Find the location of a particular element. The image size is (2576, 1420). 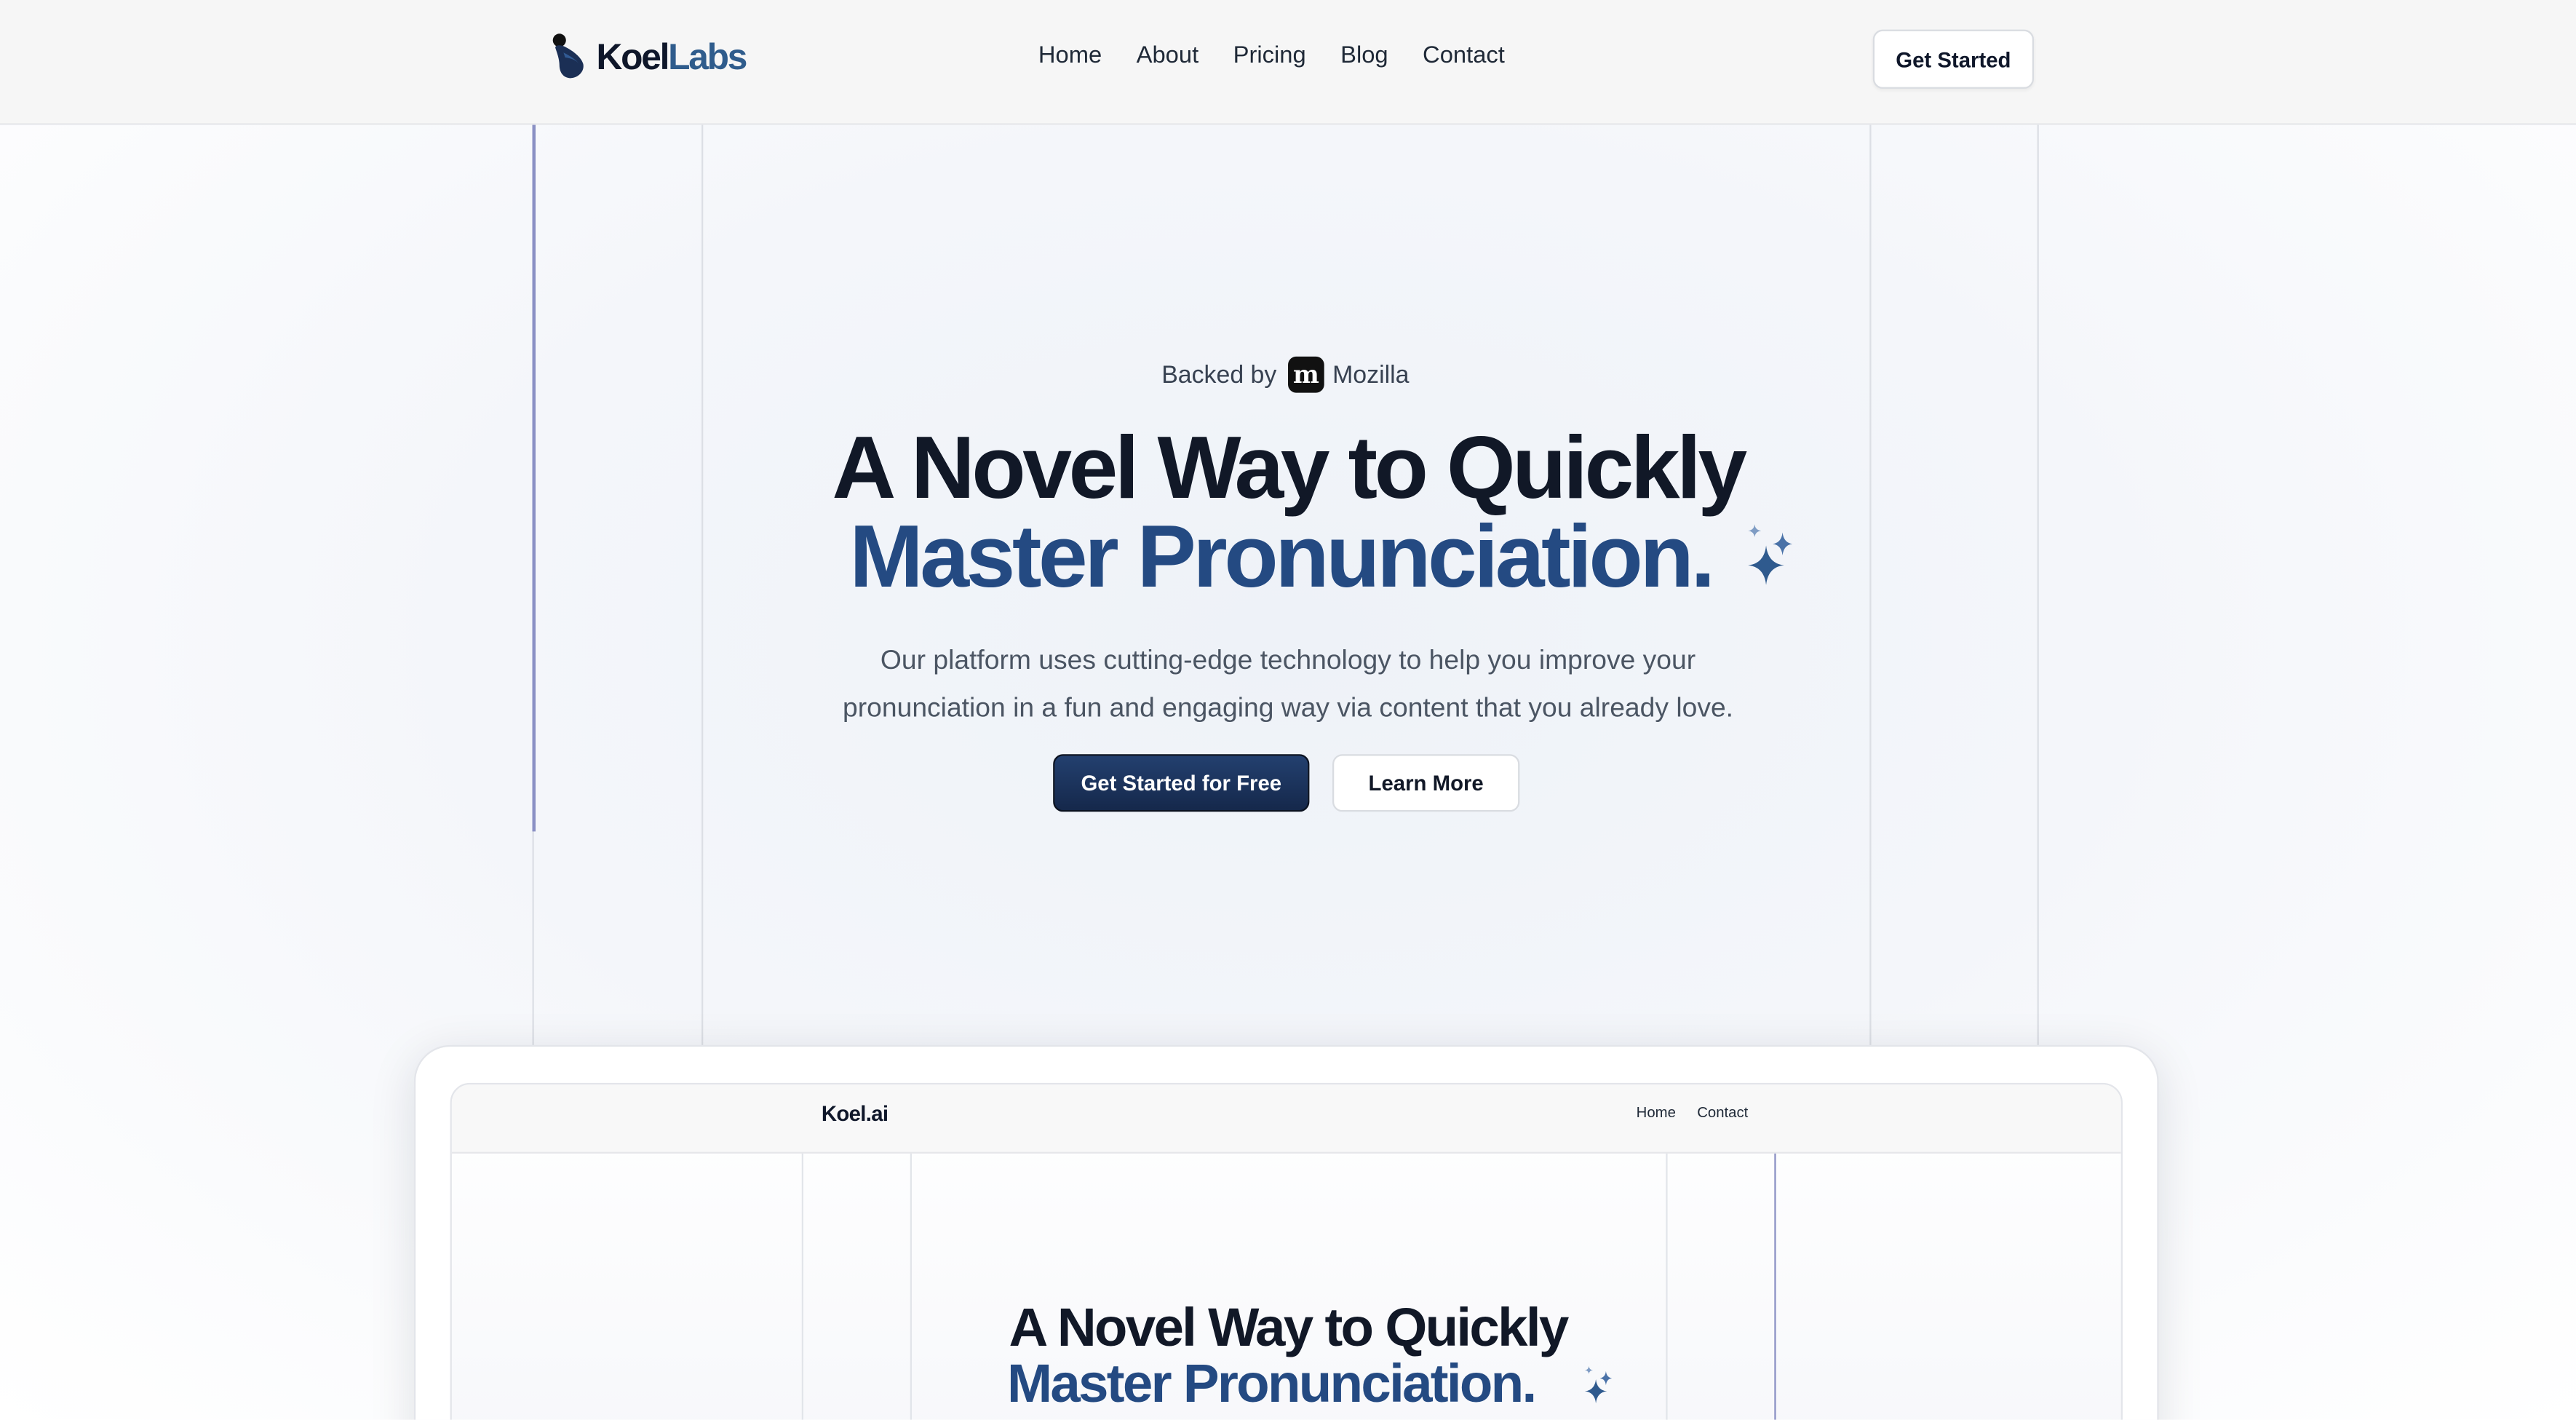

preview-grid-line-accent is located at coordinates (1775, 1286).